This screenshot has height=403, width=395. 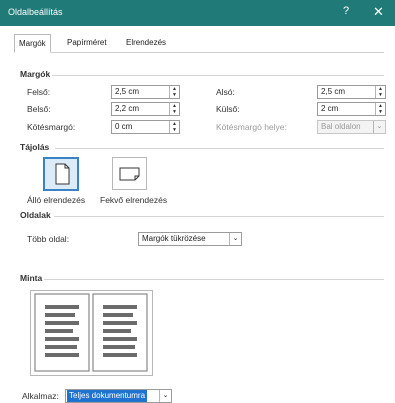 What do you see at coordinates (341, 126) in the screenshot?
I see `gutter-position-value: Bal oldalon` at bounding box center [341, 126].